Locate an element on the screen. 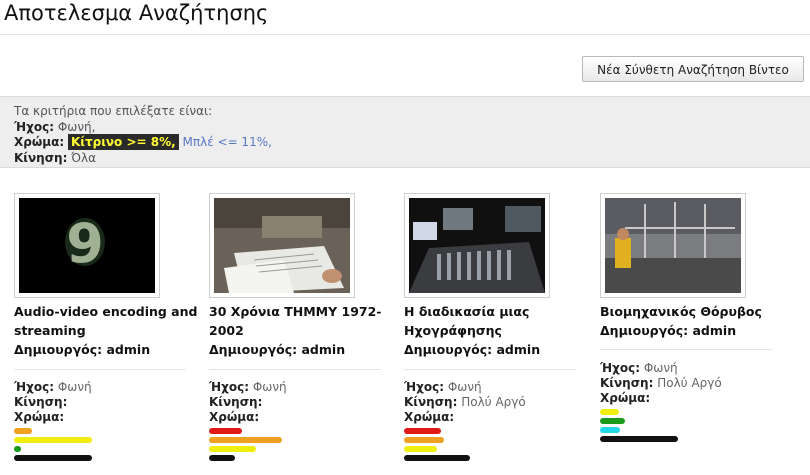 The height and width of the screenshot is (475, 810). title-divider is located at coordinates (405, 34).